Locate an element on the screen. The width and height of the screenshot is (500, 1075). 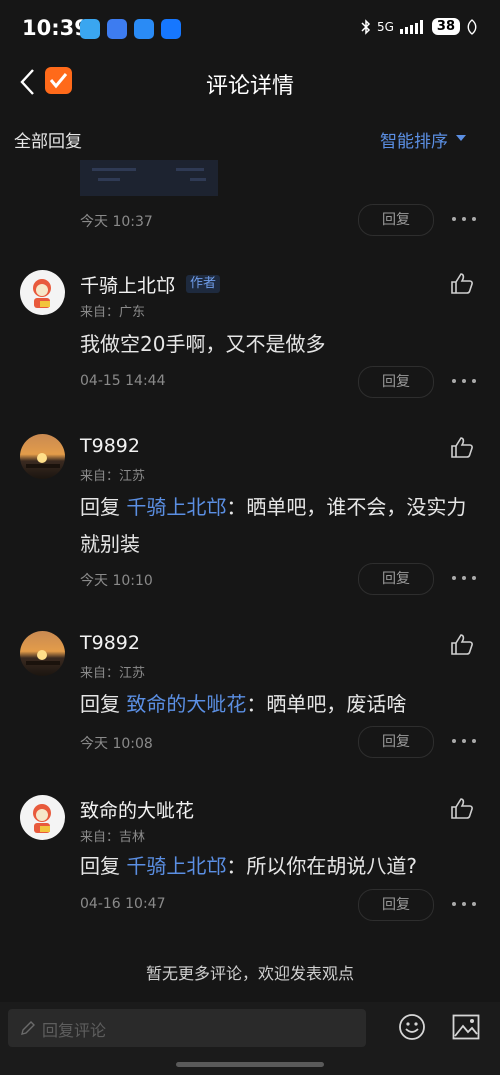
comment-date: 04-16 10:47 is located at coordinates (123, 904).